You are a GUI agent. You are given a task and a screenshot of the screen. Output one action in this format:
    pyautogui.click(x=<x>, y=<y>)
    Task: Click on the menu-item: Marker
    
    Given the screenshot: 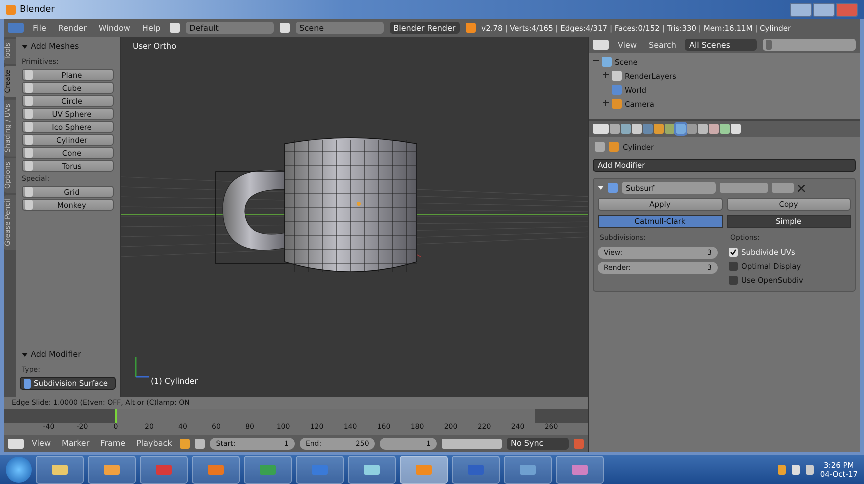 What is the action you would take?
    pyautogui.click(x=75, y=443)
    